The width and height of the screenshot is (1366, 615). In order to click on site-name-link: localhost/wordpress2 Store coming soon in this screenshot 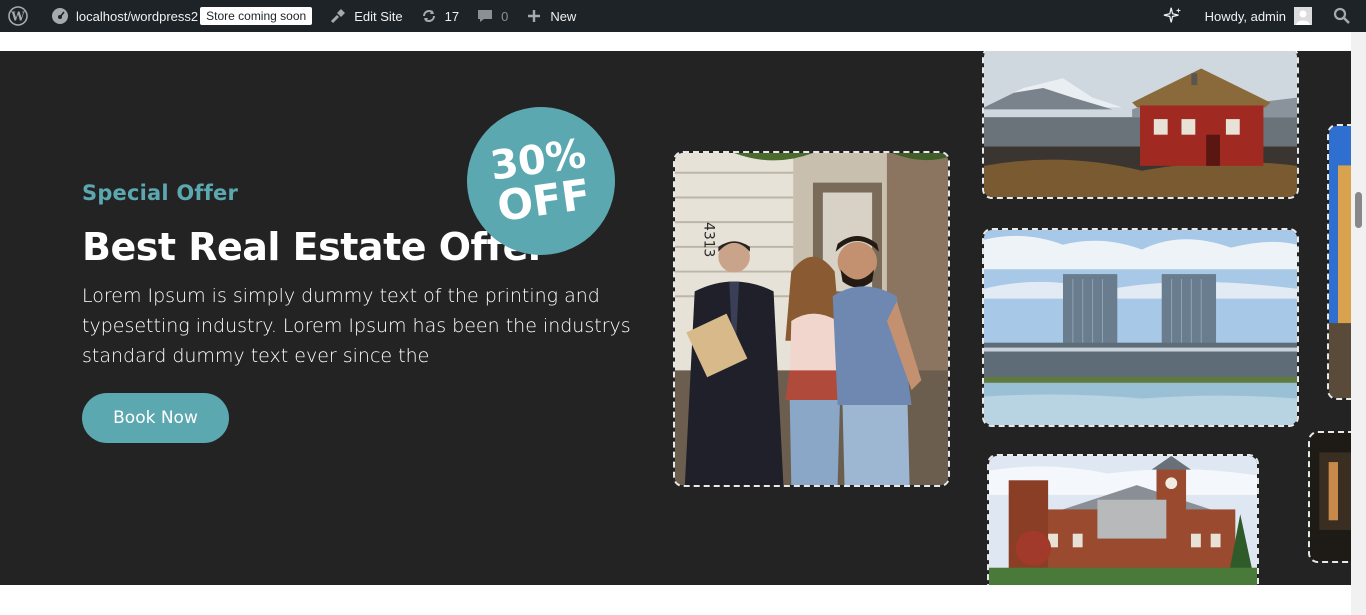, I will do `click(181, 16)`.